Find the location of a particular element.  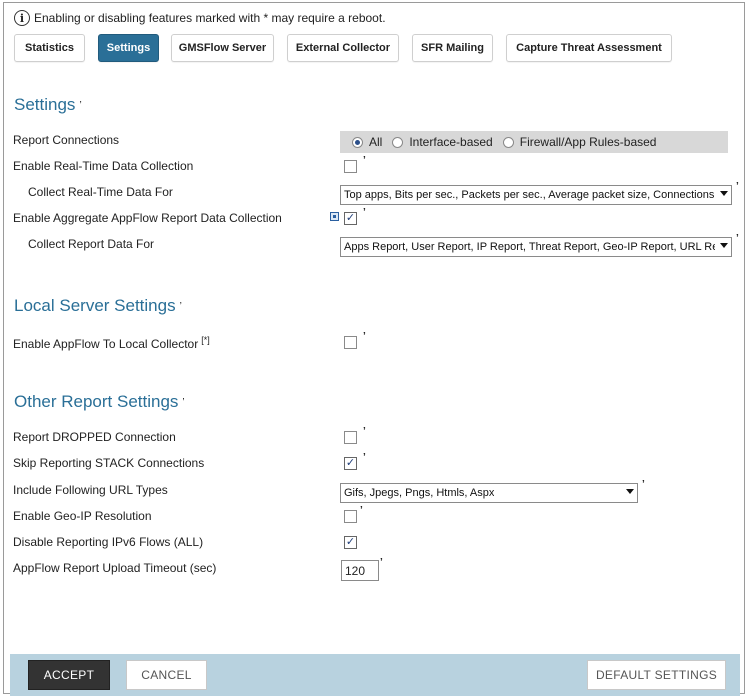

realtime-checkbox is located at coordinates (350, 166).